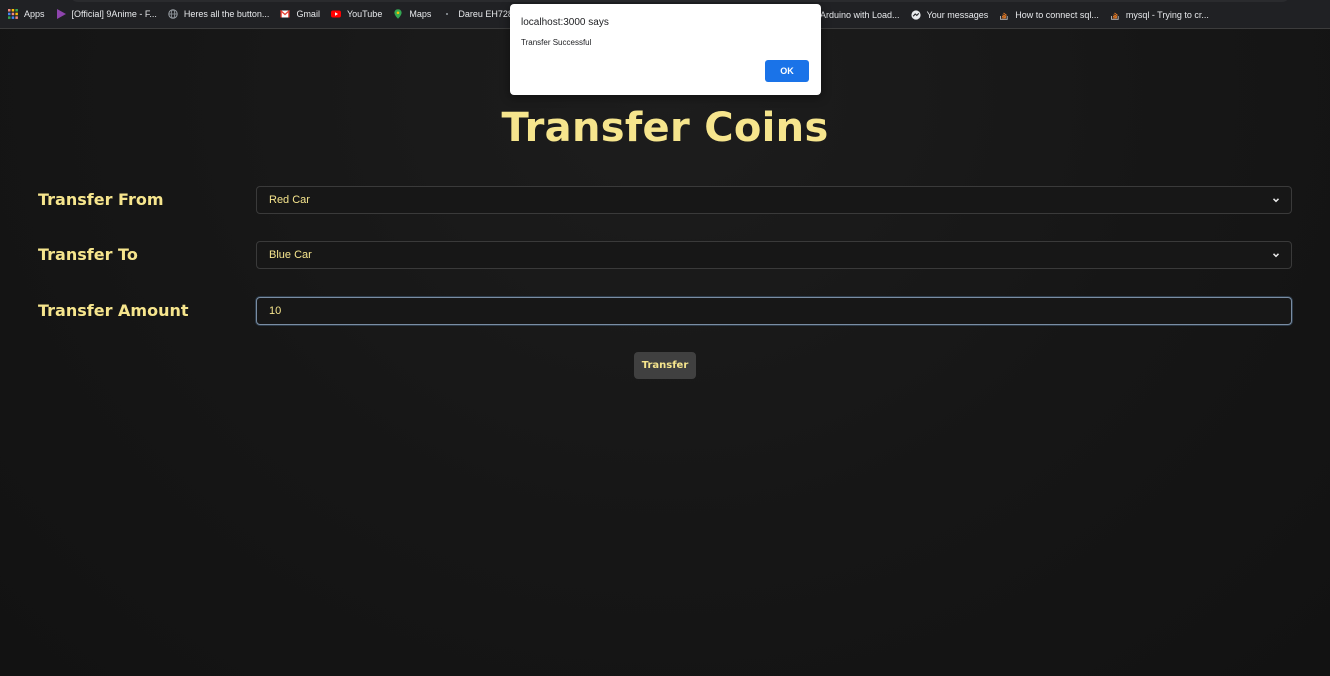 Image resolution: width=1330 pixels, height=676 pixels. I want to click on transfer-from-row: Transfer From Red Car, so click(665, 200).